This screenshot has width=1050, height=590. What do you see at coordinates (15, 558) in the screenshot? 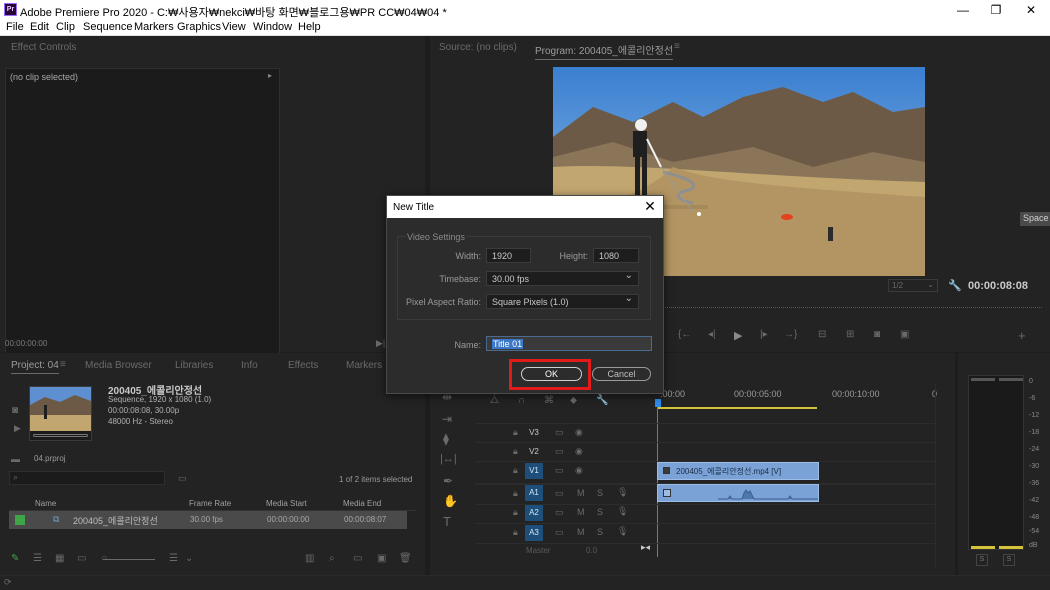
I see `pencil-icon: ✎` at bounding box center [15, 558].